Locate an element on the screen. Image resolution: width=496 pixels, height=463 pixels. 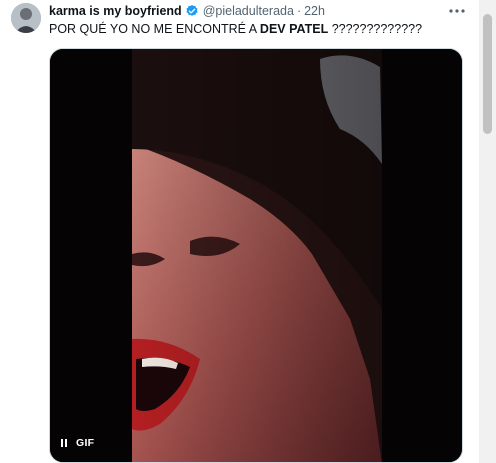
gif-badge: GIF is located at coordinates (85, 443).